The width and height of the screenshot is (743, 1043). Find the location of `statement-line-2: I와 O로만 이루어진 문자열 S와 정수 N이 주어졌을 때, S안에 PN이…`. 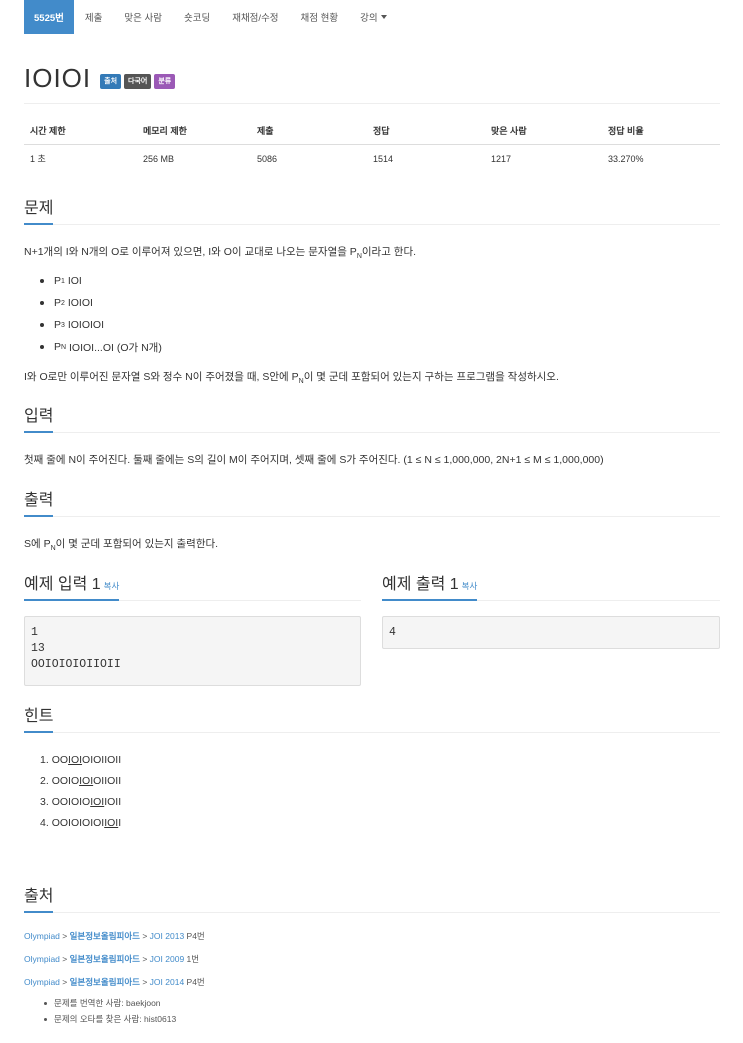

statement-line-2: I와 O로만 이루어진 문자열 S와 정수 N이 주어졌을 때, S안에 PN이… is located at coordinates (291, 377).